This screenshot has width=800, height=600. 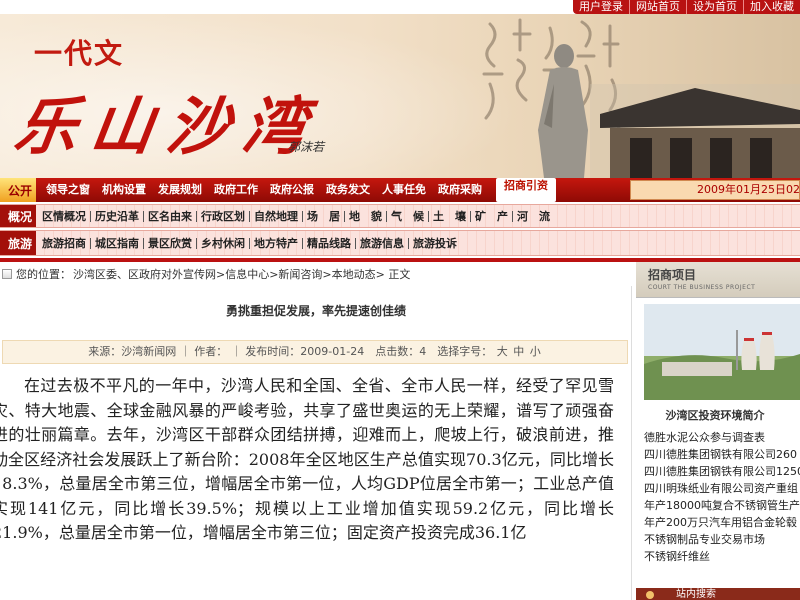 What do you see at coordinates (400, 7) in the screenshot?
I see `top-utility-bar: 用户登录 网站首页 设为首页 加入收藏` at bounding box center [400, 7].